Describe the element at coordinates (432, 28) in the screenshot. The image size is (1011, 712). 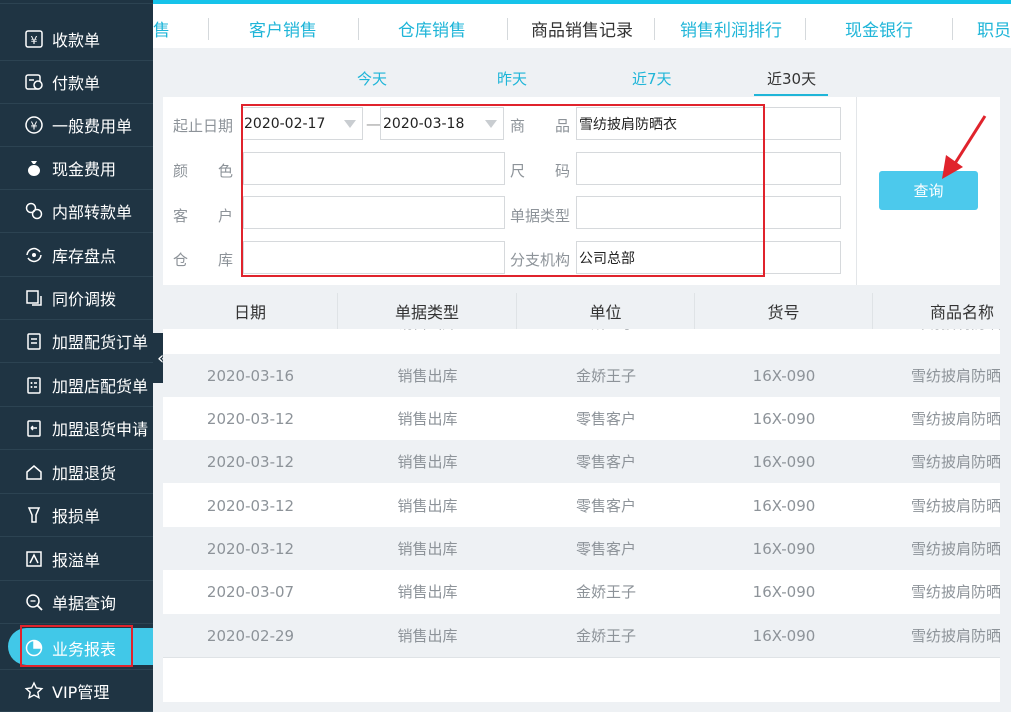
I see `tab-warehouse-sales: 仓库销售` at that location.